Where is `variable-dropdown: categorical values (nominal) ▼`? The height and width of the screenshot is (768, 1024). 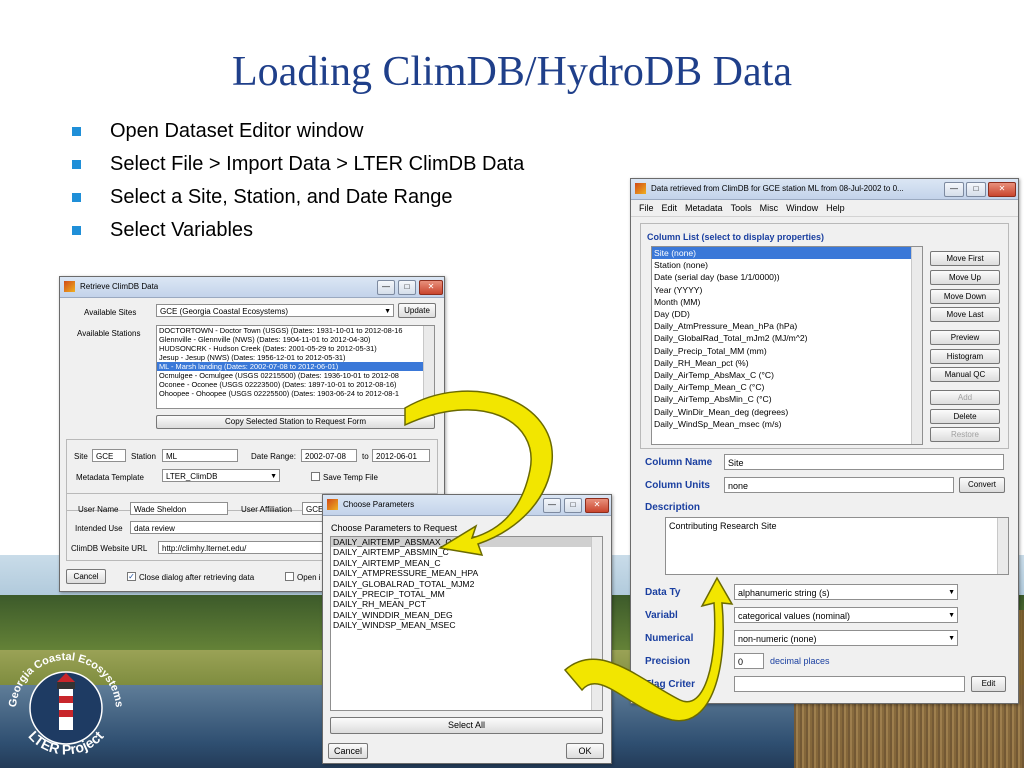 variable-dropdown: categorical values (nominal) ▼ is located at coordinates (846, 615).